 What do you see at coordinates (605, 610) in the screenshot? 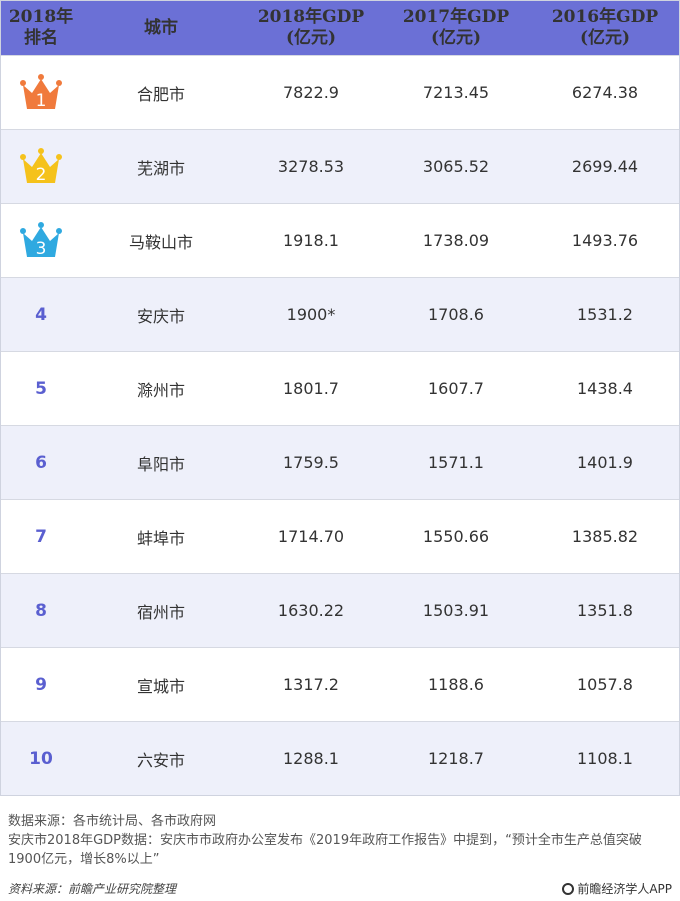
I see `gdp-2016-cell: 1351.8` at bounding box center [605, 610].